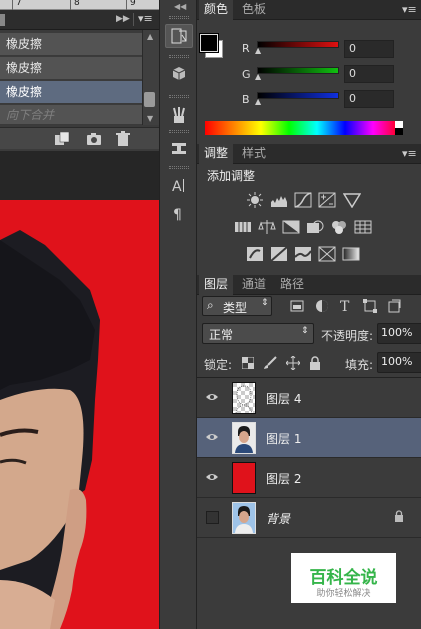  I want to click on lock-transparent-icon, so click(248, 363).